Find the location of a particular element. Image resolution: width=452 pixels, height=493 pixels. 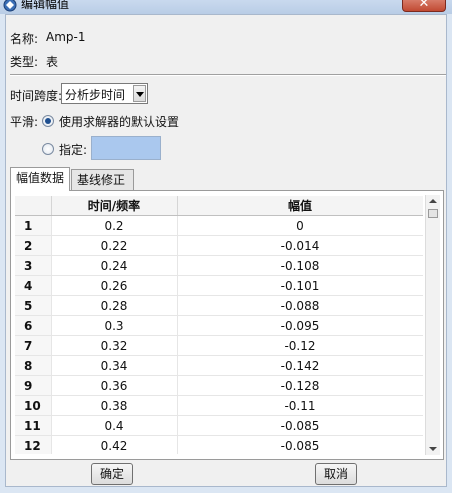

cancel-button: 取消 is located at coordinates (336, 474).